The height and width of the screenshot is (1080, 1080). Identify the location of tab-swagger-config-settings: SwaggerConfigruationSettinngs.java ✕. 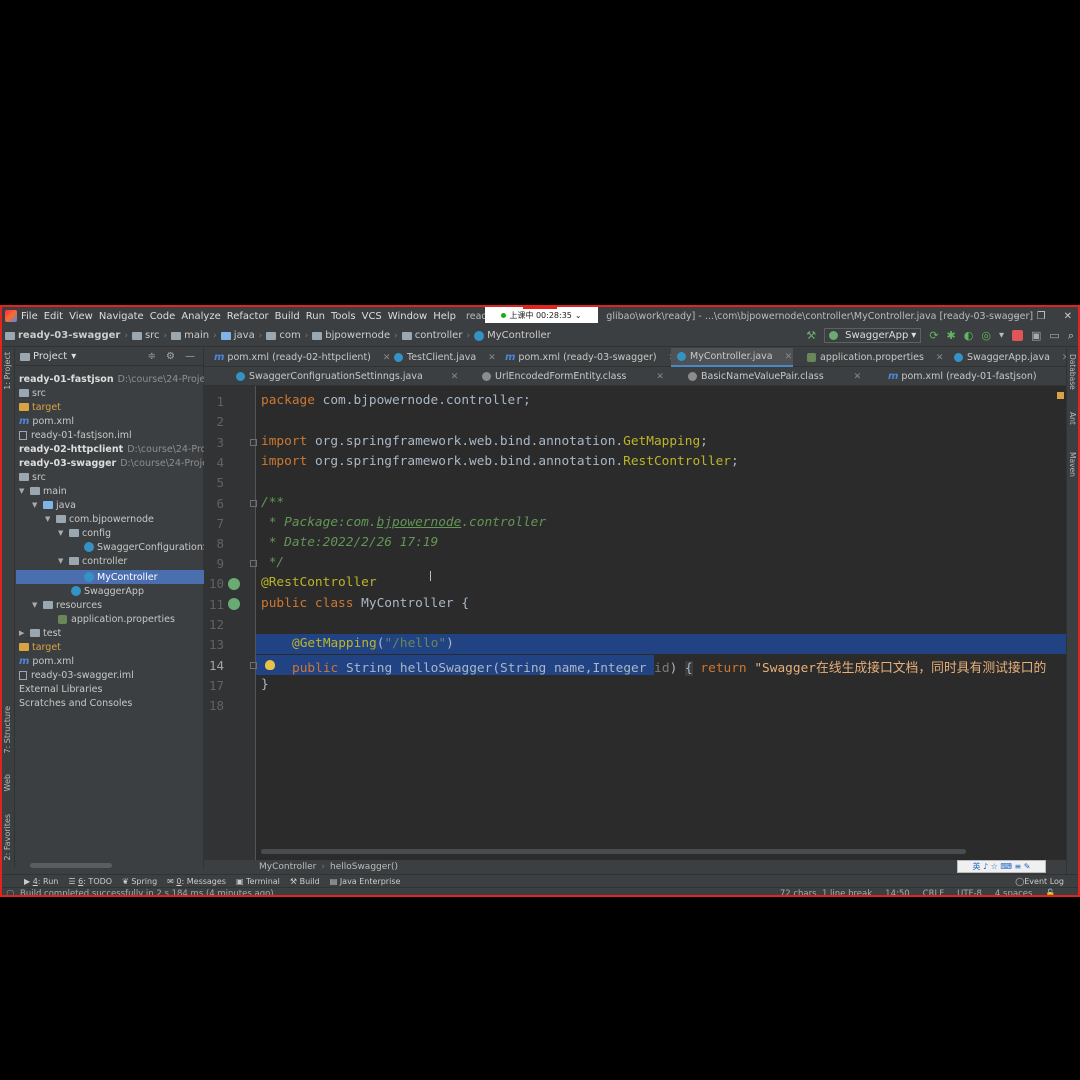
(344, 376).